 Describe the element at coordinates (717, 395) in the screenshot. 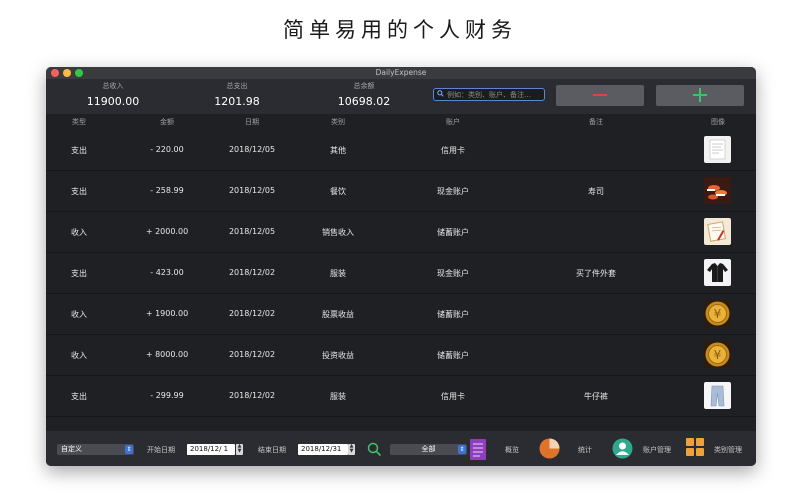

I see `jeans-image` at that location.